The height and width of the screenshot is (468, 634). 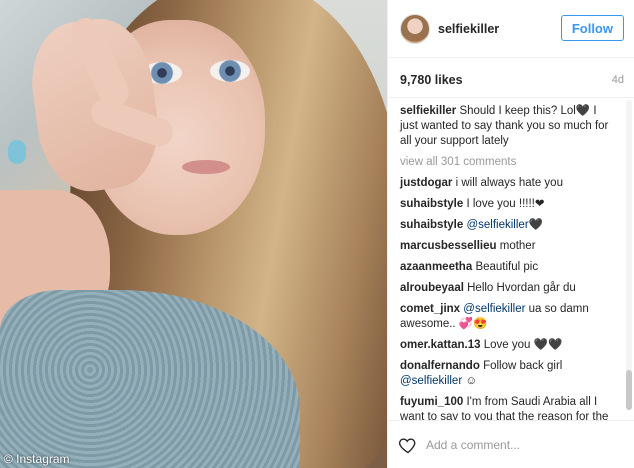 I want to click on comment-item: marcusbessellieu mother, so click(x=507, y=246).